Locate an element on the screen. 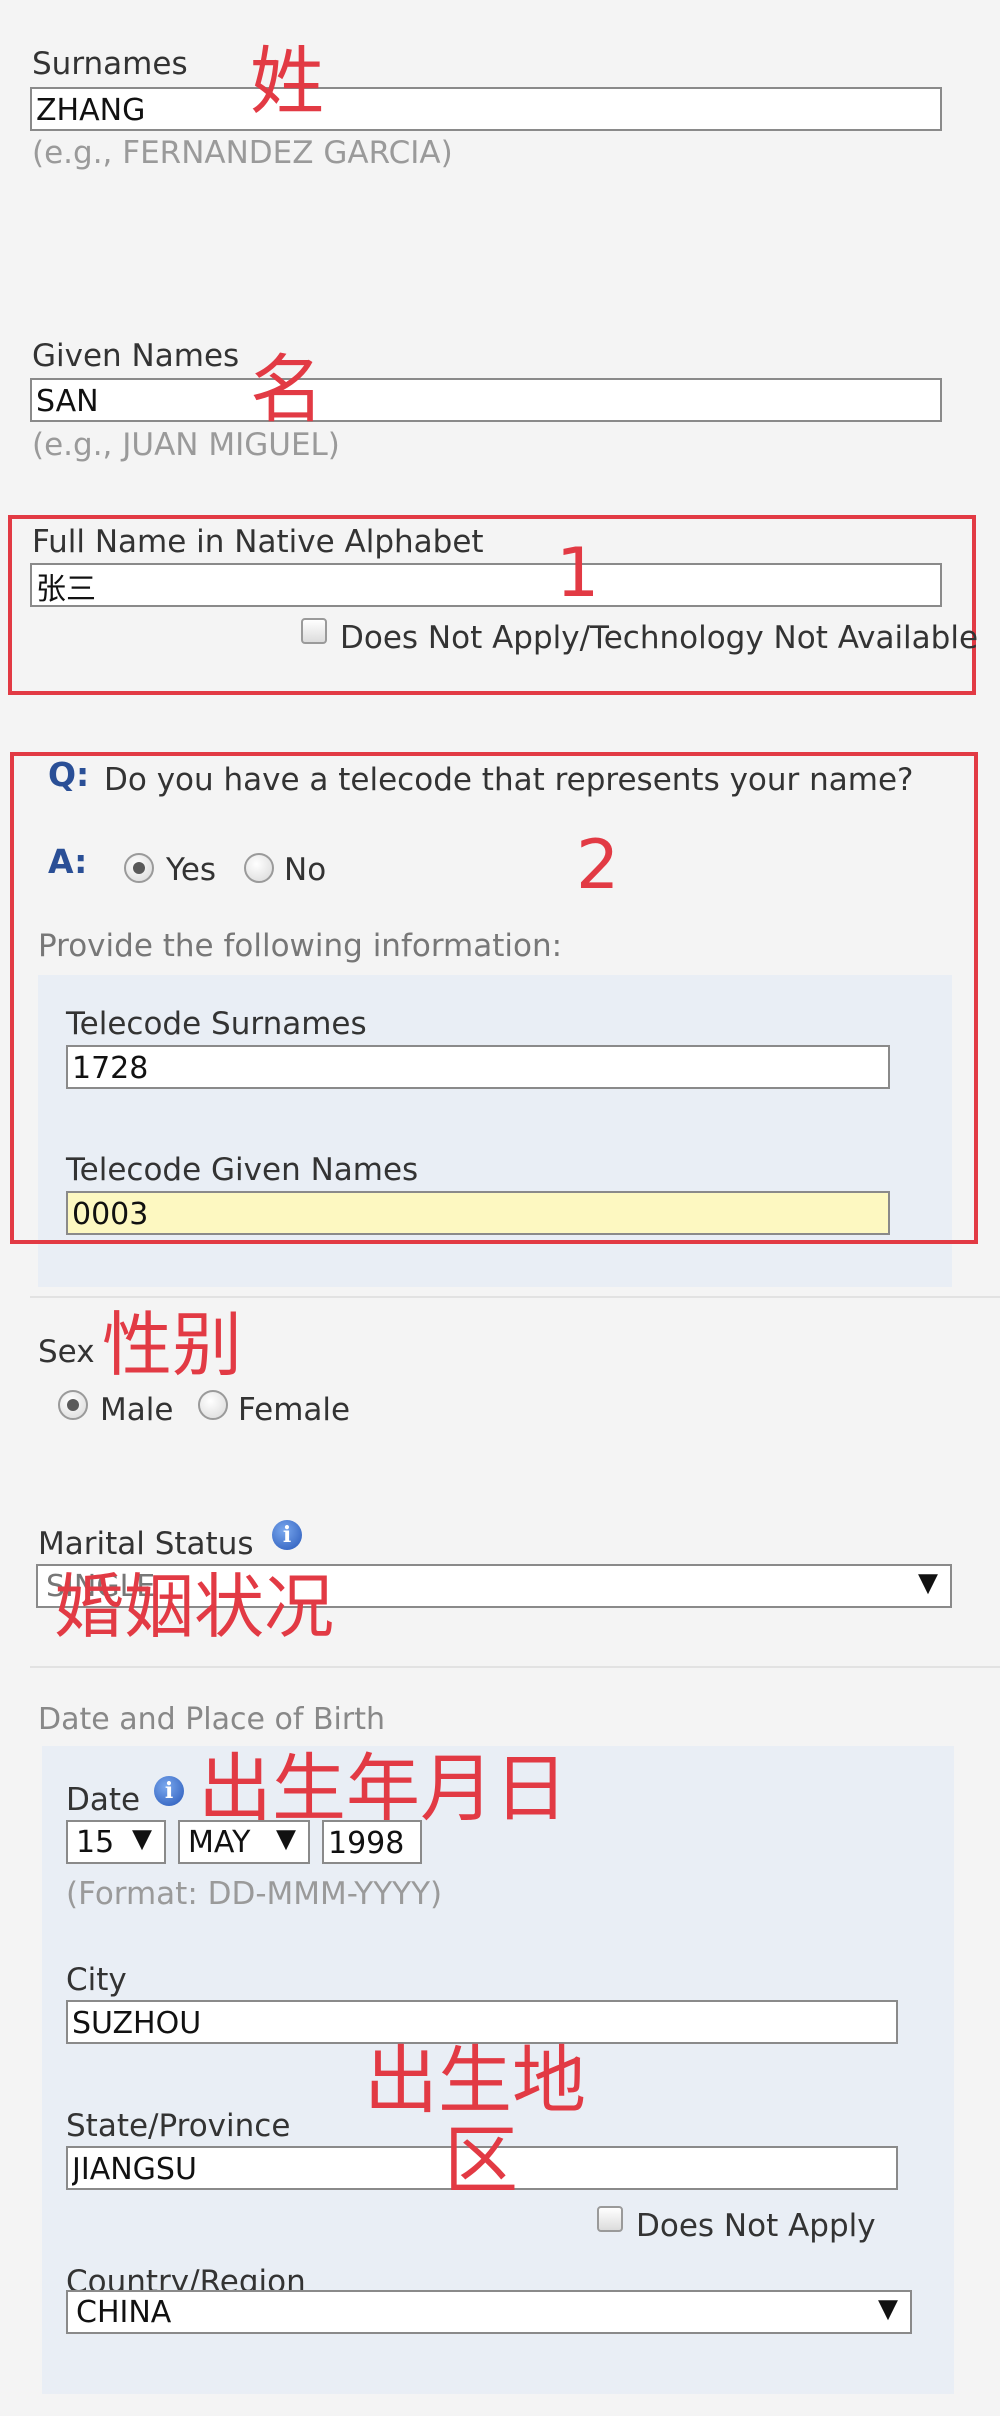  marital-annotation: 婚姻状况 is located at coordinates (194, 1607).